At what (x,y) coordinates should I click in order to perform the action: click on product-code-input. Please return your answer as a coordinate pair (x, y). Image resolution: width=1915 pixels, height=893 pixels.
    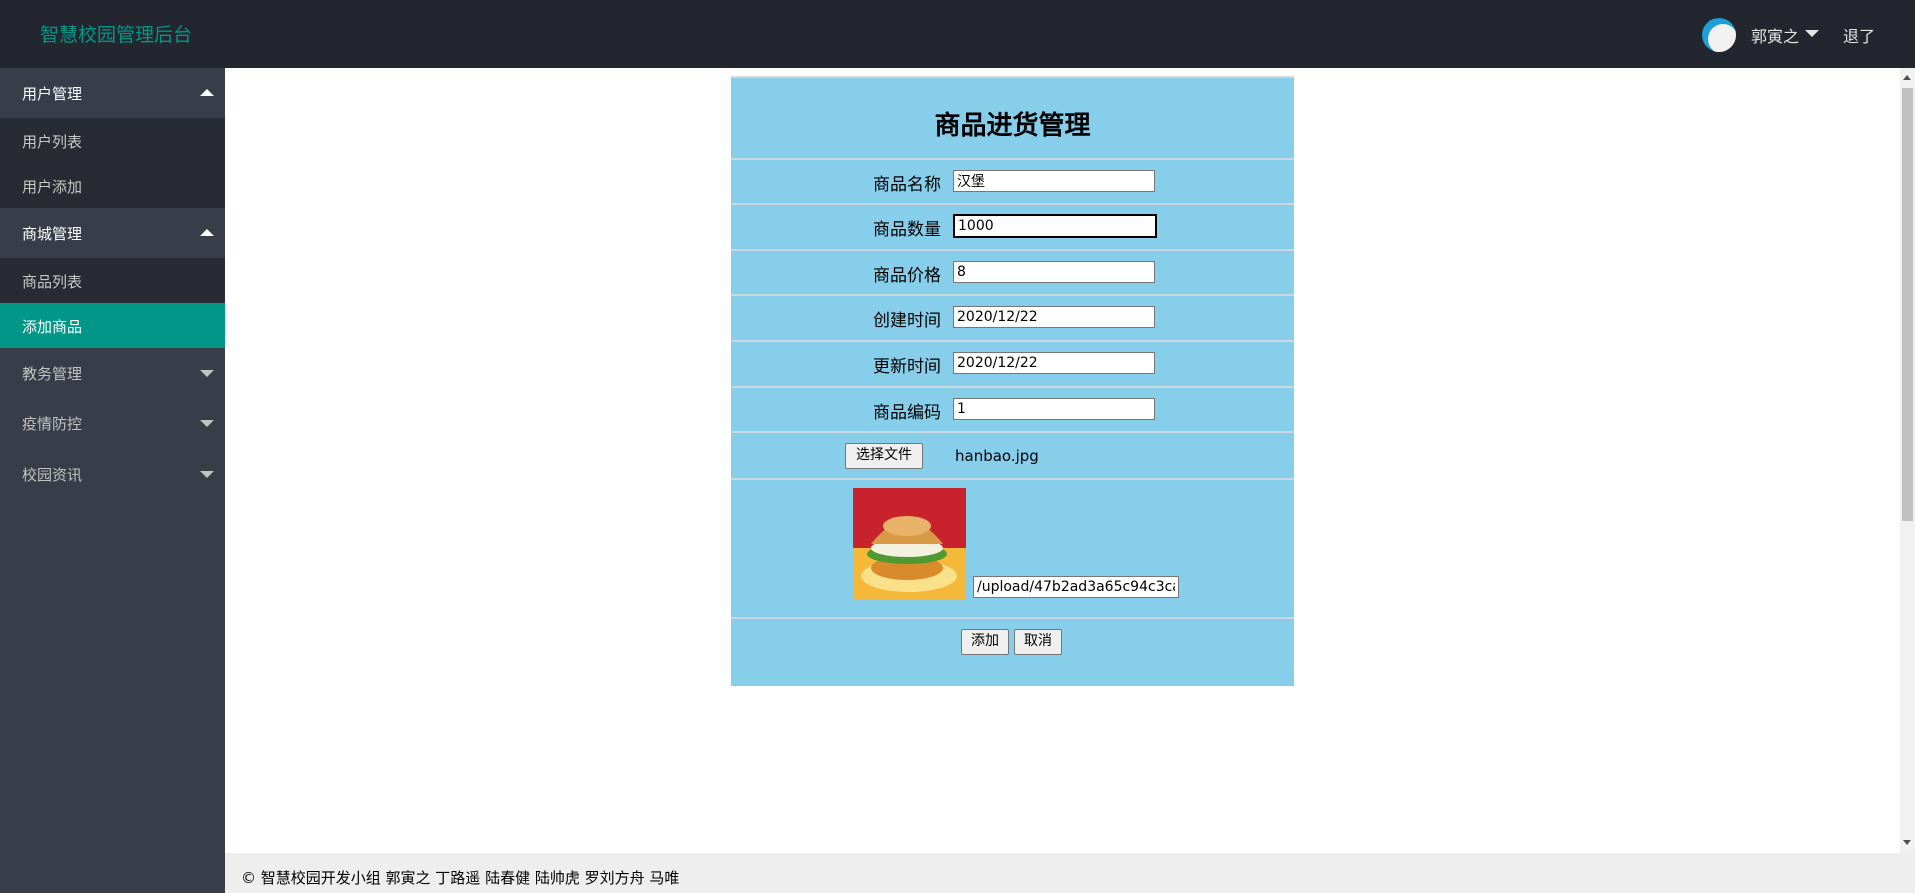
    Looking at the image, I should click on (1054, 409).